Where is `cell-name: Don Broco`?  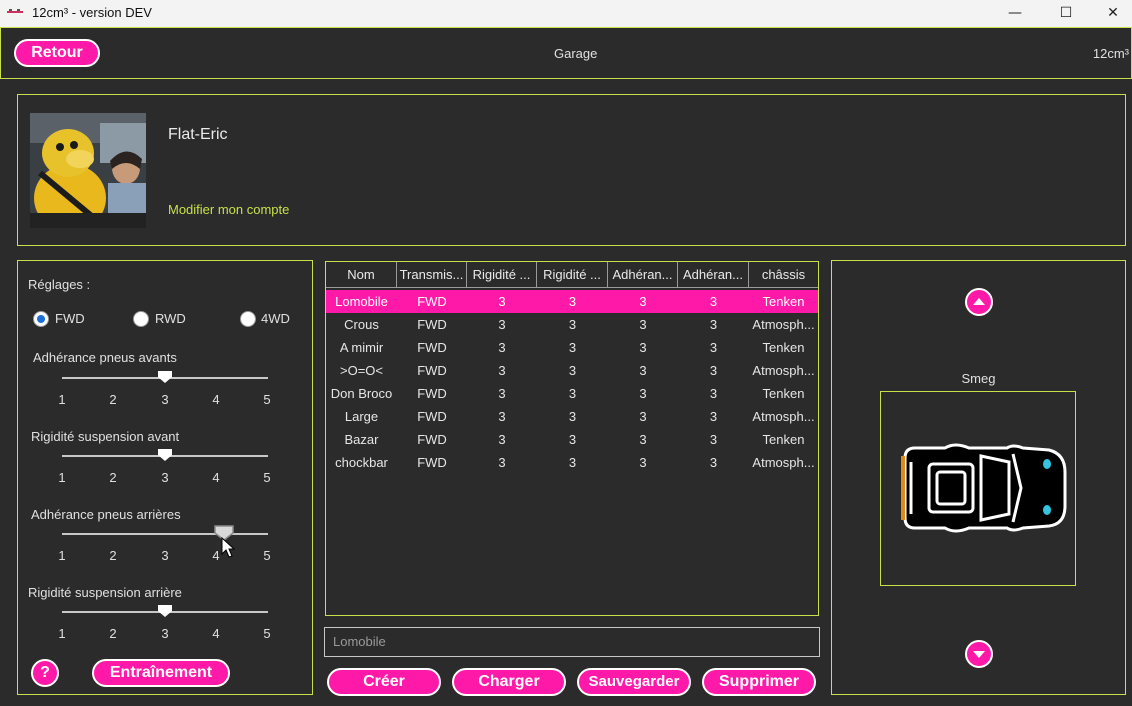 cell-name: Don Broco is located at coordinates (361, 393).